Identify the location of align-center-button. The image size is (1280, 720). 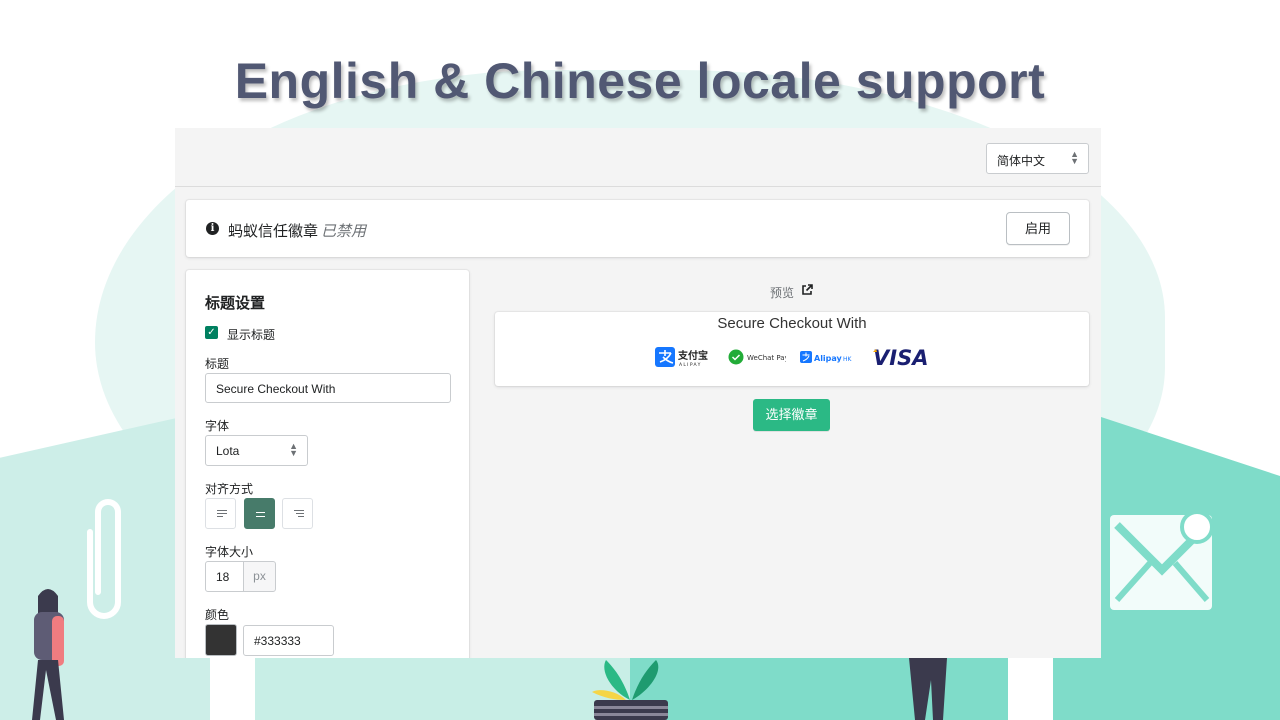
(259, 513).